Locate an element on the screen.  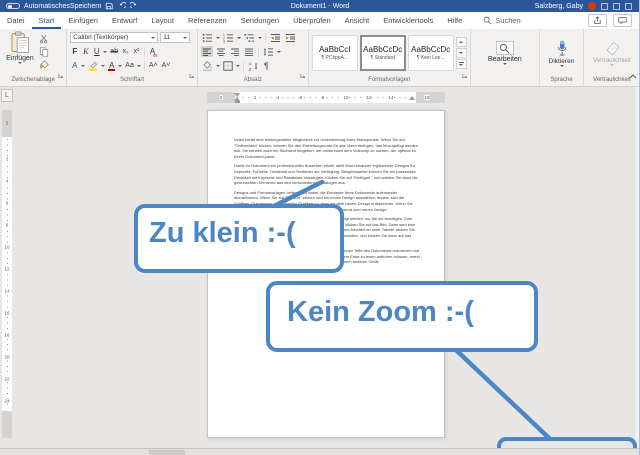
paragraph-dialog-launcher is located at coordinates (303, 75).